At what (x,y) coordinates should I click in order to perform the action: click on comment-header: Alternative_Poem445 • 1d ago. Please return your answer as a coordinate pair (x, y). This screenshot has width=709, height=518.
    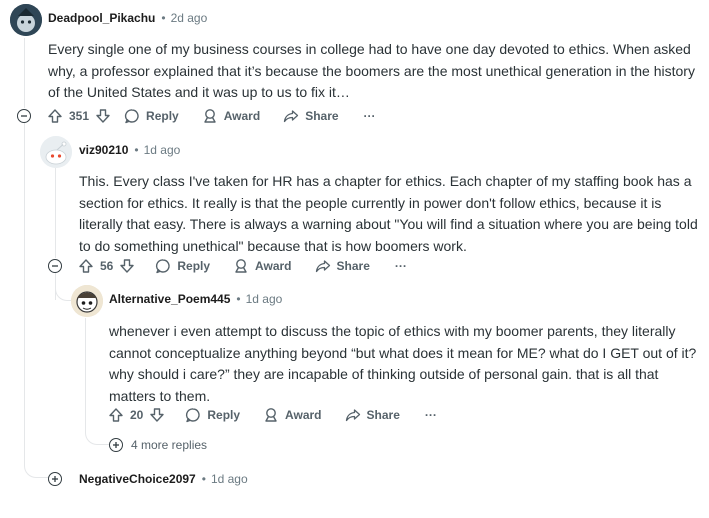
    Looking at the image, I should click on (195, 299).